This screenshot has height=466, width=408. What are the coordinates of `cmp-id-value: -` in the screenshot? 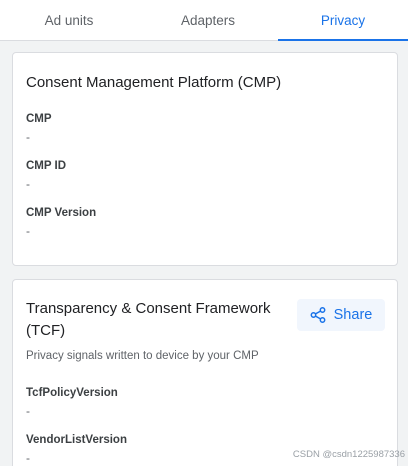 It's located at (28, 184).